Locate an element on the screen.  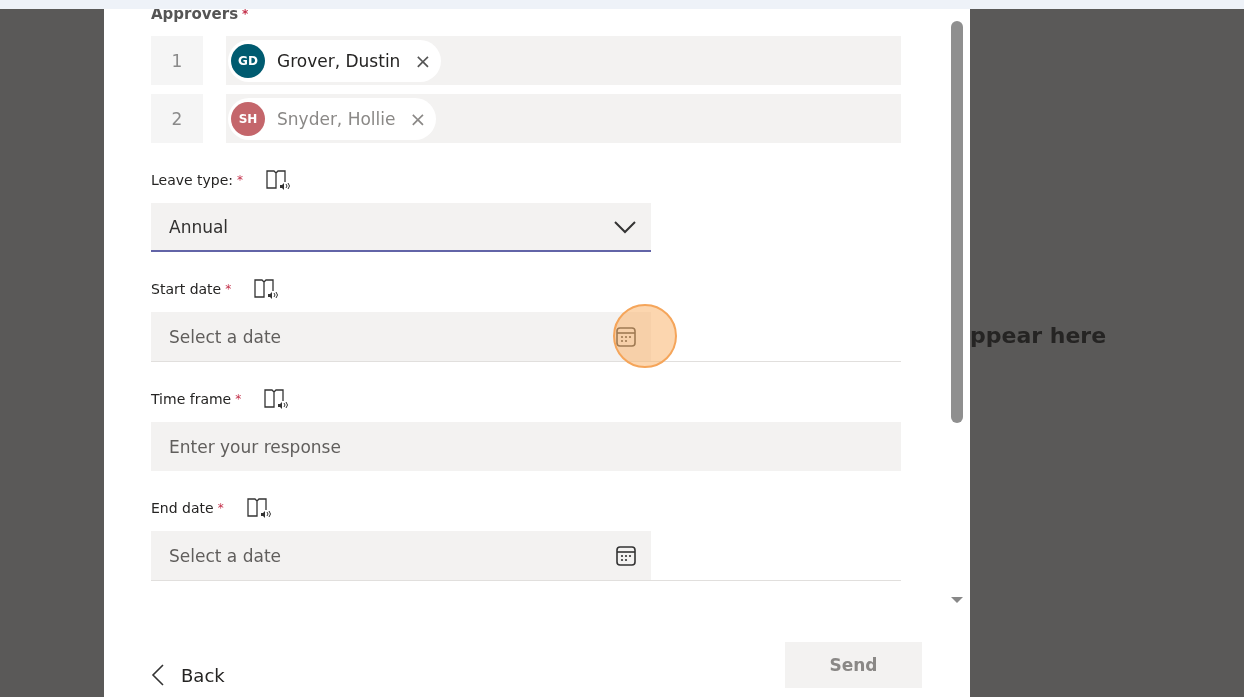
field-label: Time frame is located at coordinates (191, 399).